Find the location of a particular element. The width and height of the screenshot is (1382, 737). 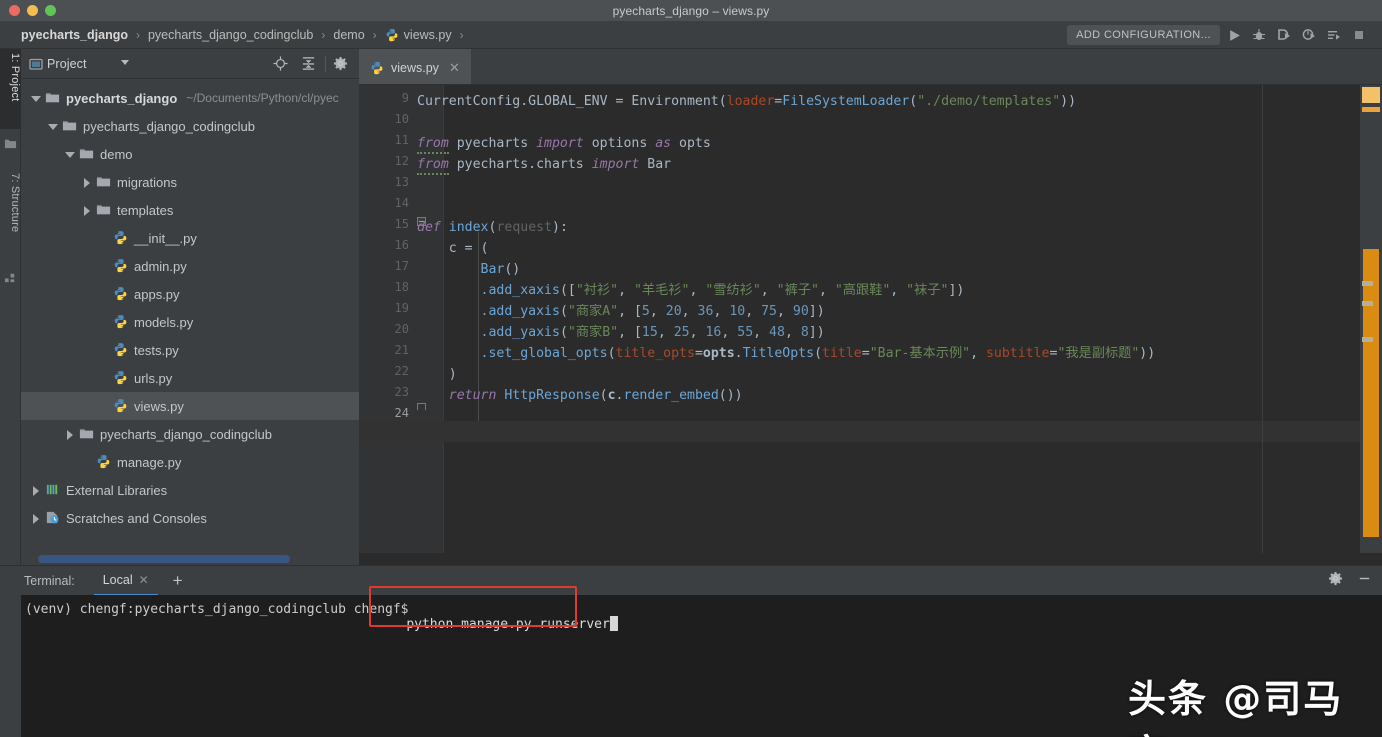

title-bar: pyecharts_django – views.py is located at coordinates (691, 10).